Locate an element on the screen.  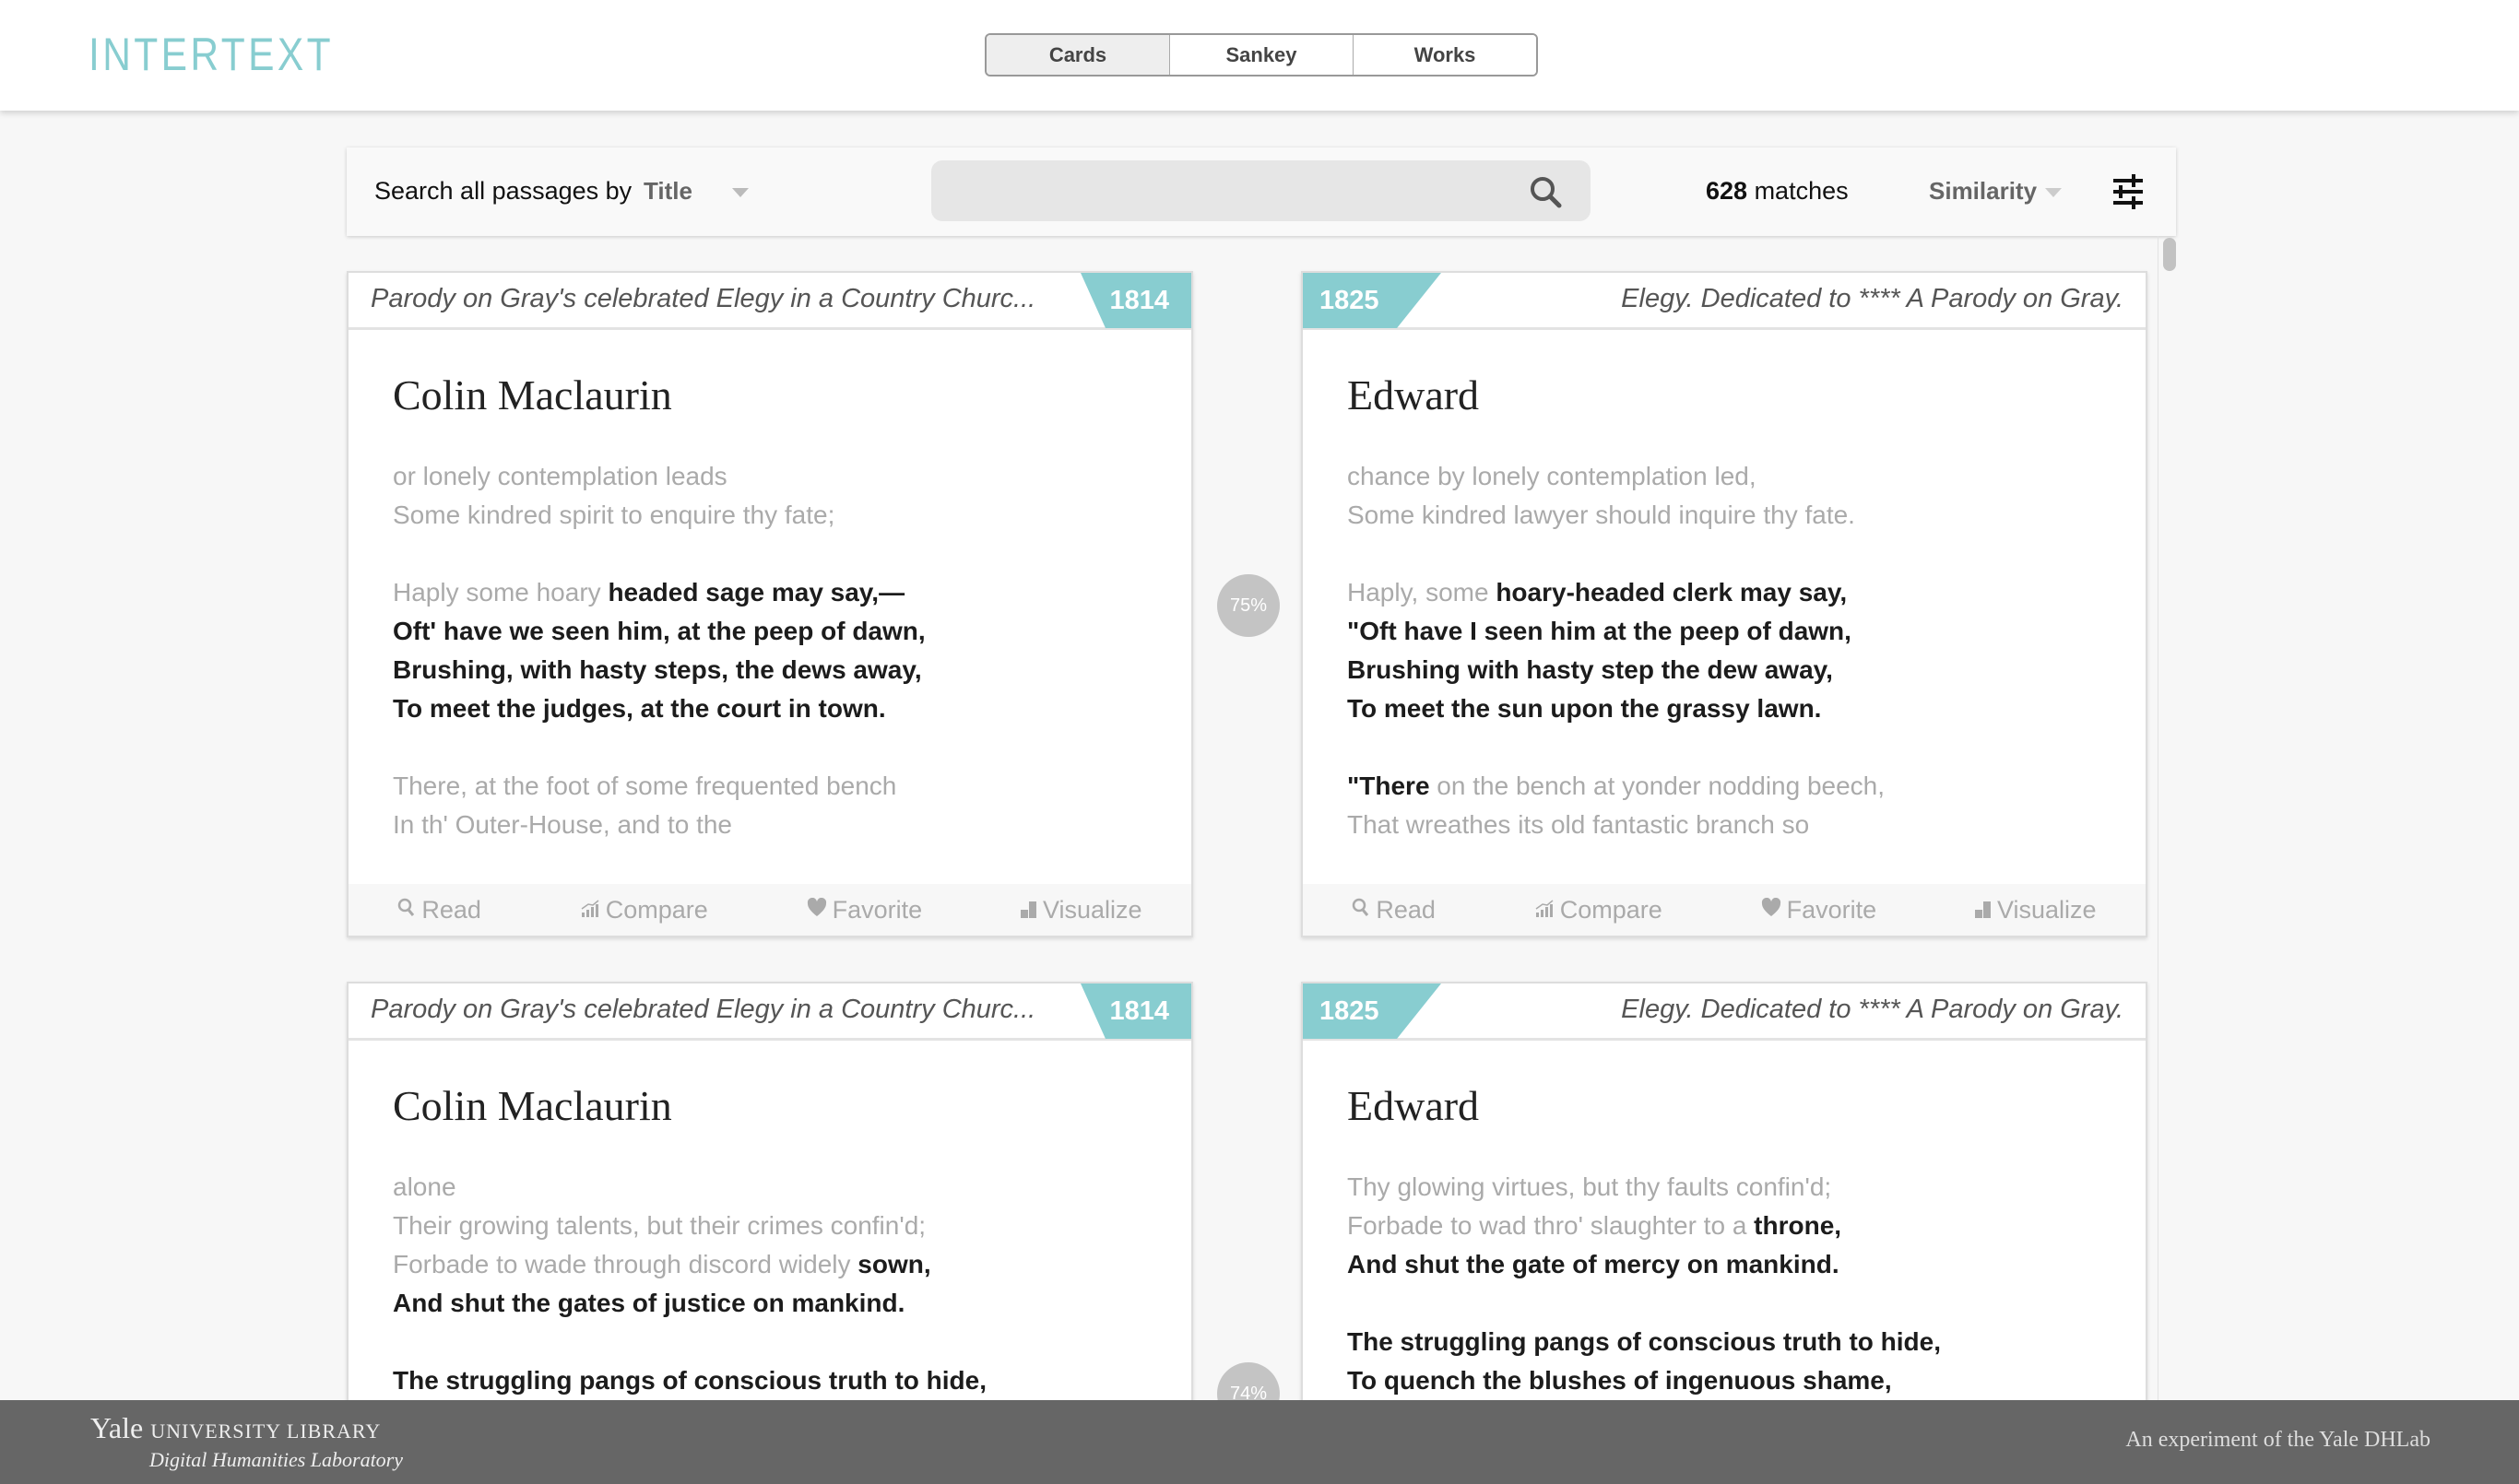
passage-line: alone is located at coordinates (690, 1187).